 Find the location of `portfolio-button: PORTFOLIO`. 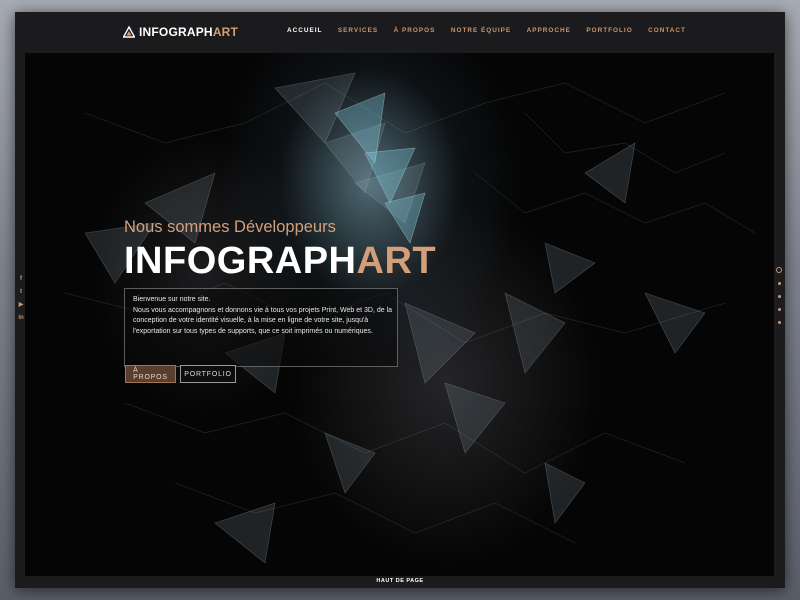

portfolio-button: PORTFOLIO is located at coordinates (208, 374).